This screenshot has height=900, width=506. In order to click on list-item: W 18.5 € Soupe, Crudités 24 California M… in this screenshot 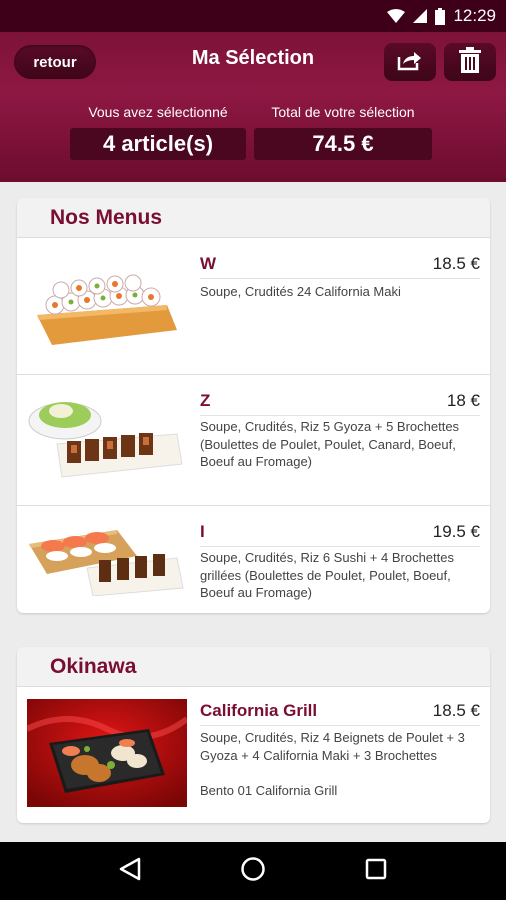, I will do `click(253, 306)`.